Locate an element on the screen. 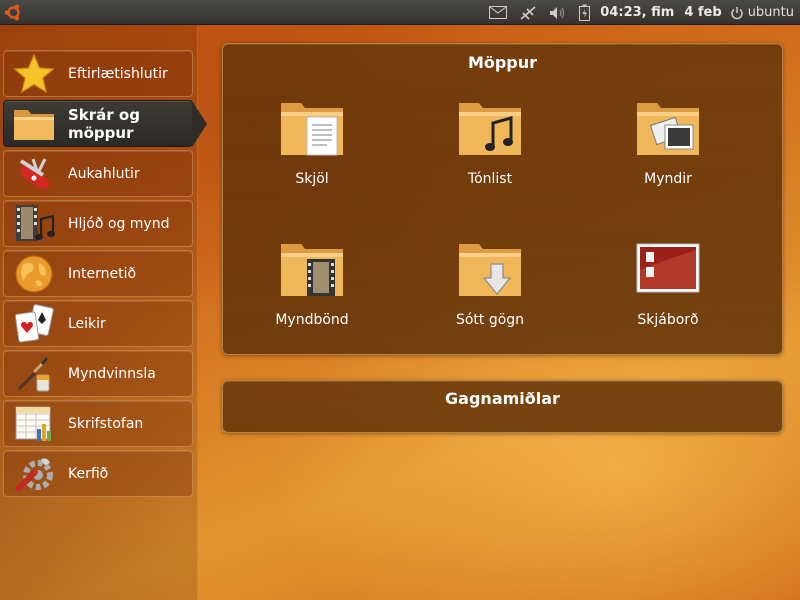 Image resolution: width=800 pixels, height=600 pixels. sidebar-item-favorites: Eftirlætishlutir is located at coordinates (98, 73).